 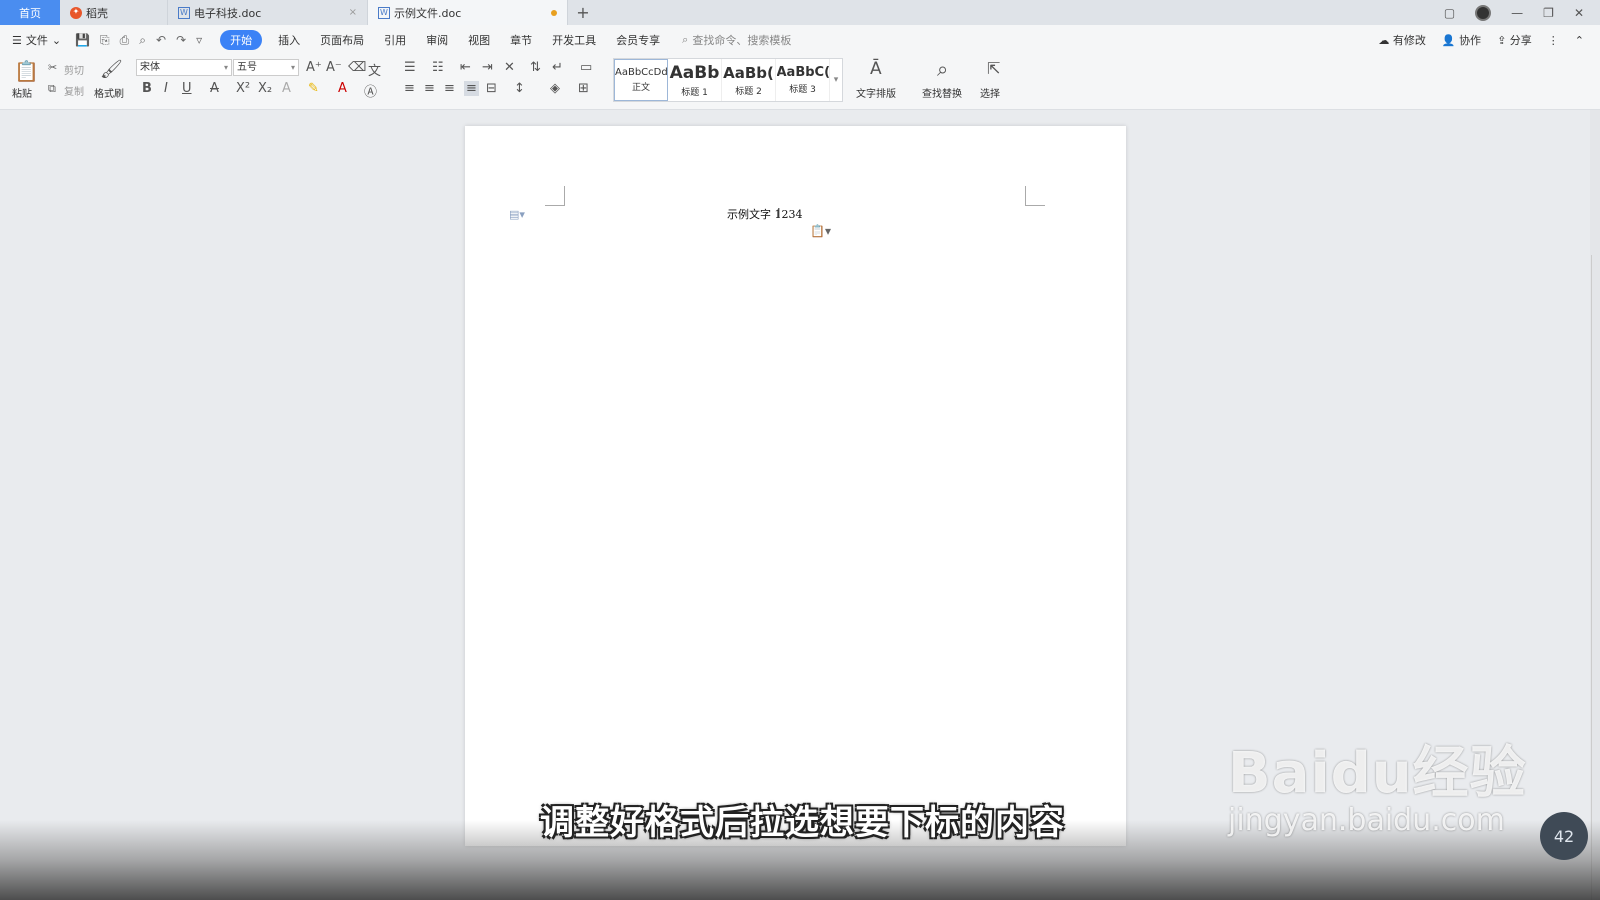 I want to click on minimize-icon: —, so click(x=1517, y=13).